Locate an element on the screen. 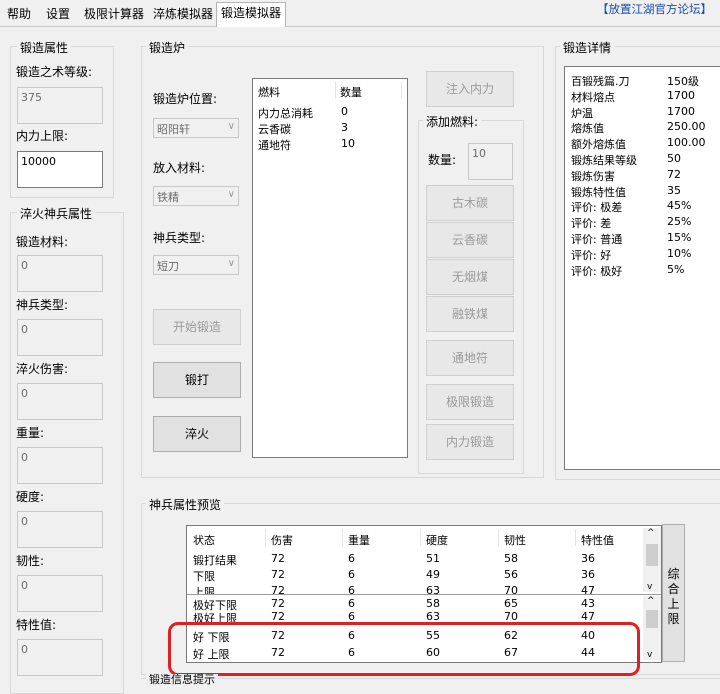 The height and width of the screenshot is (694, 720). table-cell: 49 is located at coordinates (433, 574).